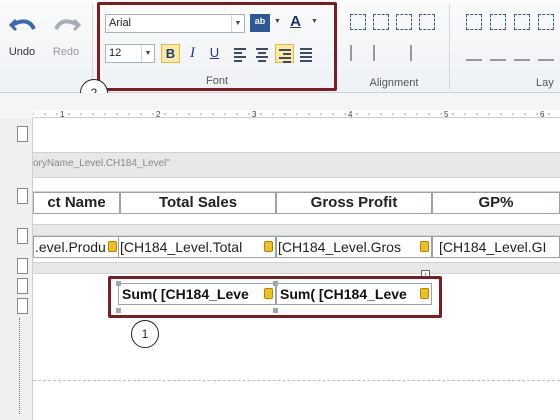 Image resolution: width=560 pixels, height=420 pixels. Describe the element at coordinates (296, 380) in the screenshot. I see `page-margin-line` at that location.